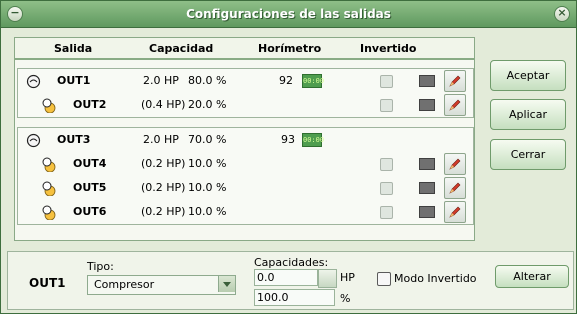 This screenshot has width=577, height=314. What do you see at coordinates (207, 139) in the screenshot?
I see `capacity-percent: 70.0 %` at bounding box center [207, 139].